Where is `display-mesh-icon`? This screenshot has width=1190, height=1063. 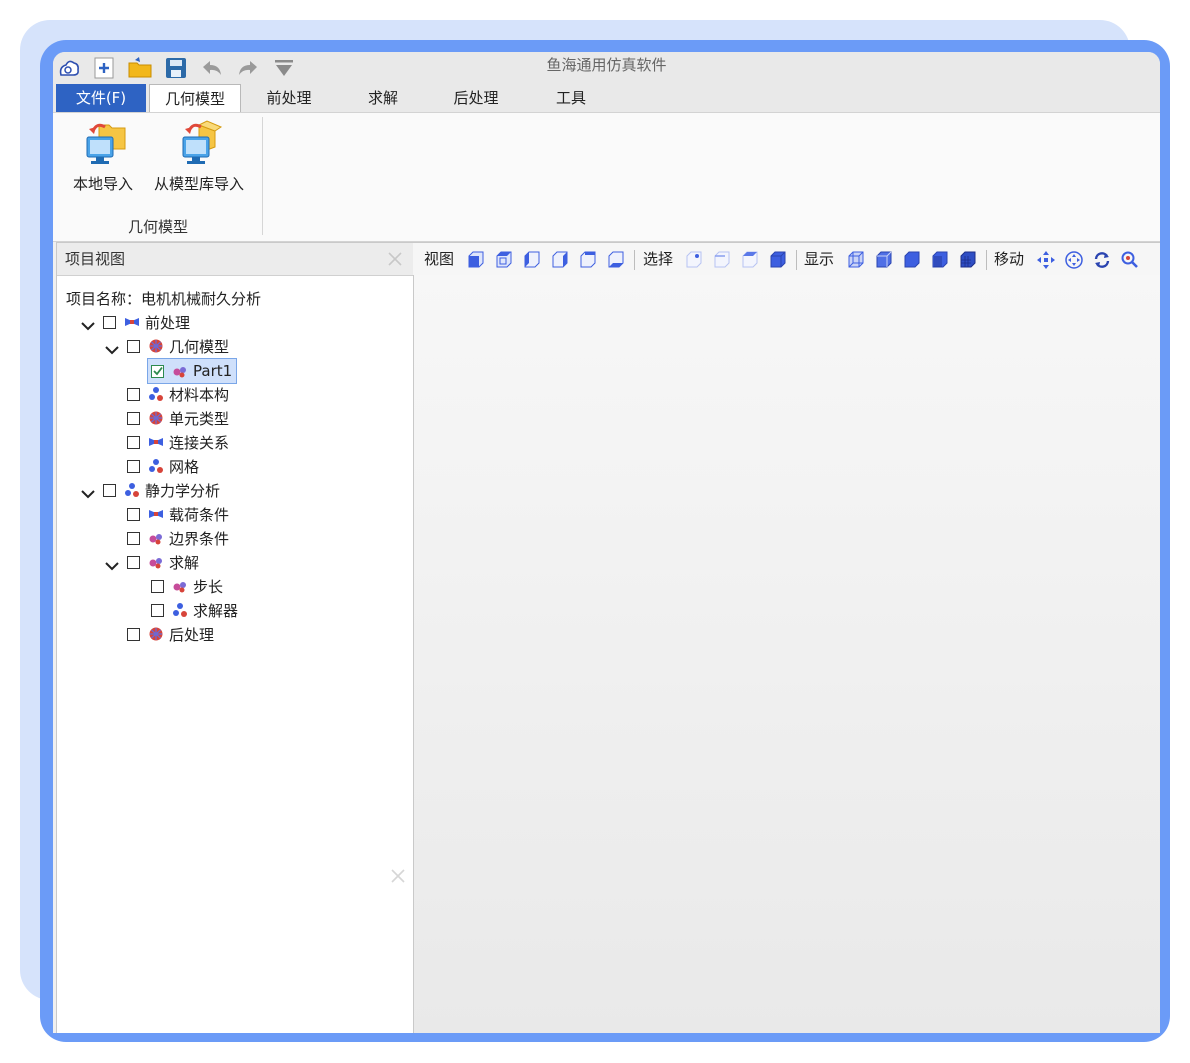 display-mesh-icon is located at coordinates (940, 260).